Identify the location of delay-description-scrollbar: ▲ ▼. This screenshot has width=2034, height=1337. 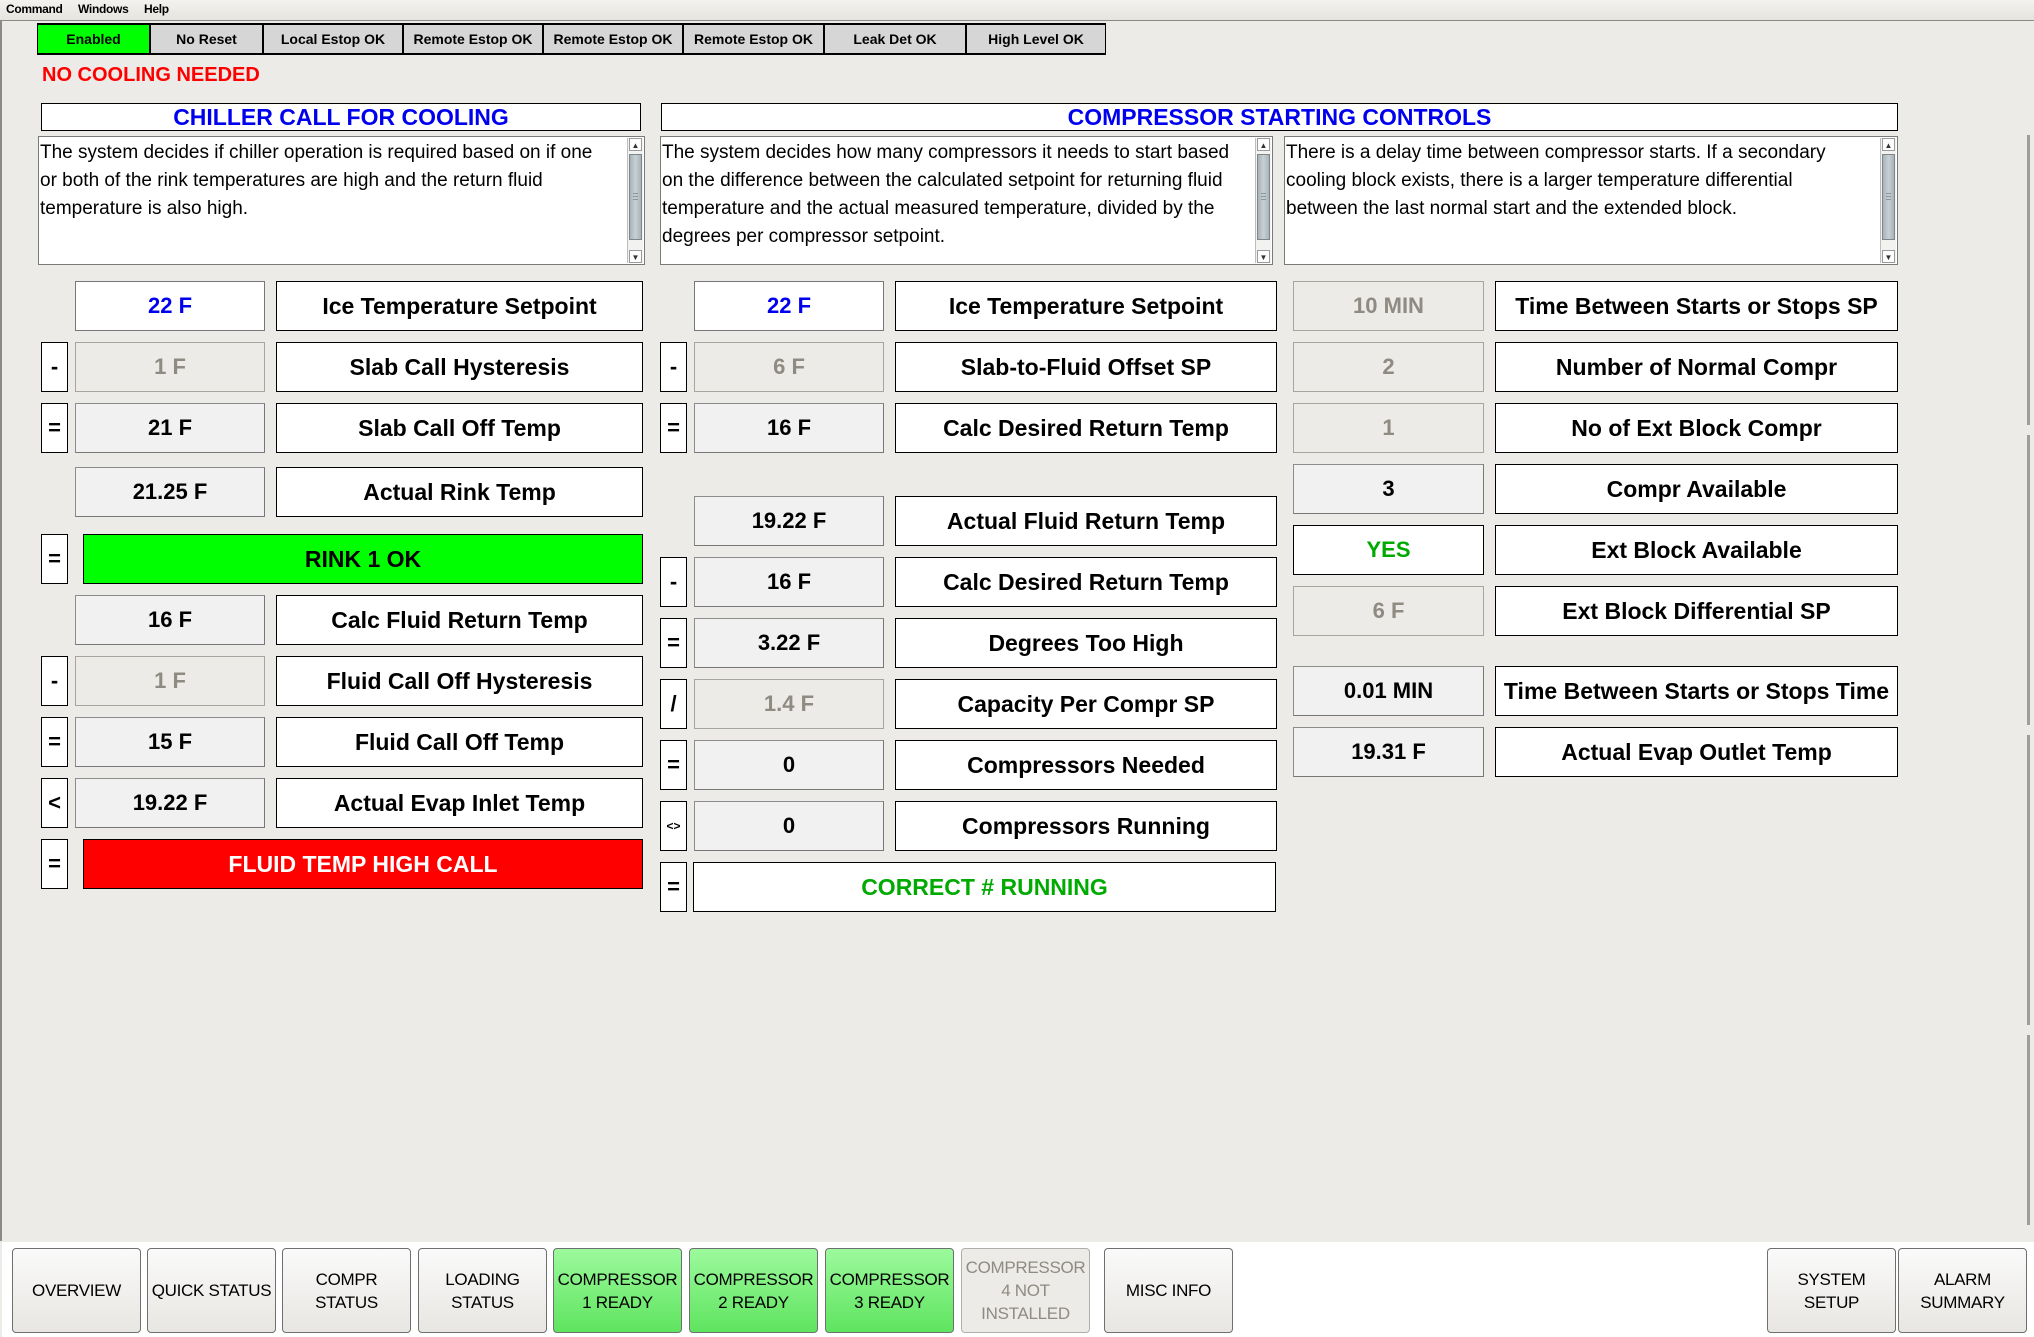
(1888, 200).